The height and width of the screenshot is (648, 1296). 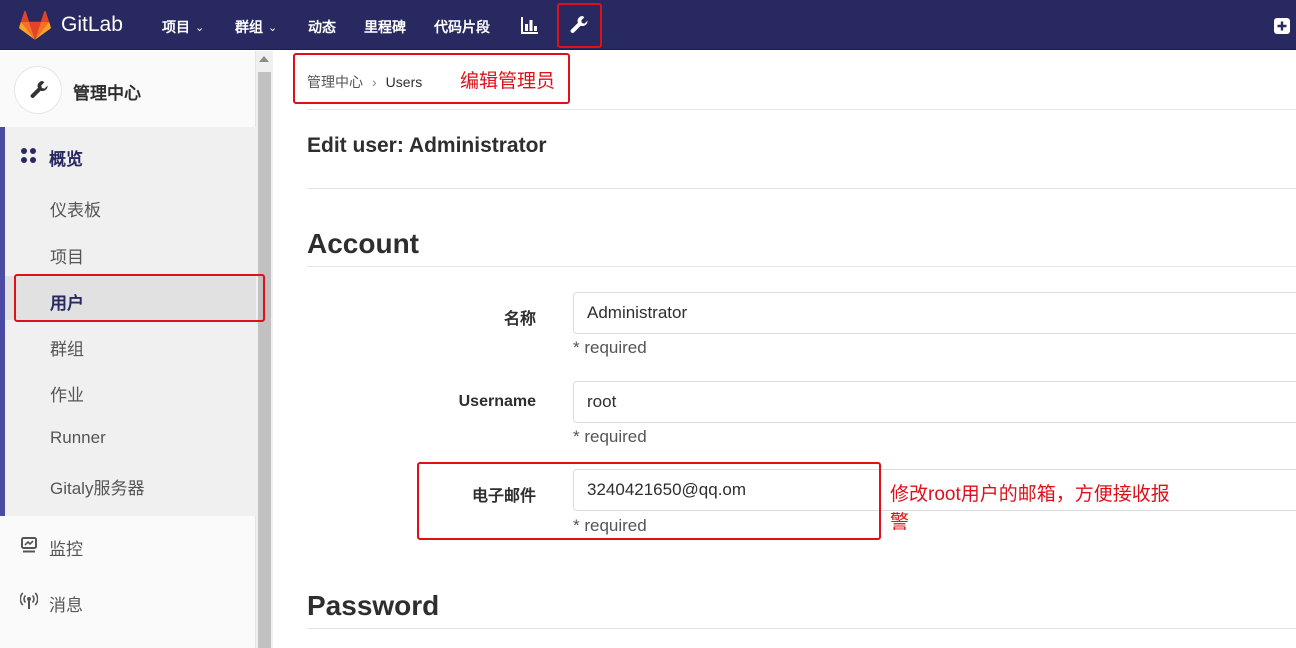 What do you see at coordinates (335, 82) in the screenshot?
I see `breadcrumb-admin-link: 管理中心` at bounding box center [335, 82].